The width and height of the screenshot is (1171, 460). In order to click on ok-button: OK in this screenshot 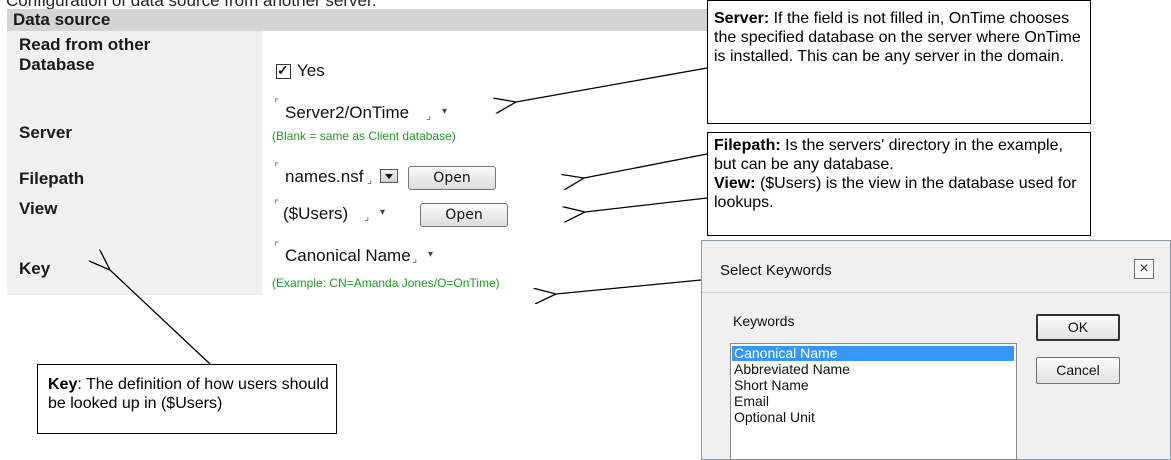, I will do `click(1078, 327)`.